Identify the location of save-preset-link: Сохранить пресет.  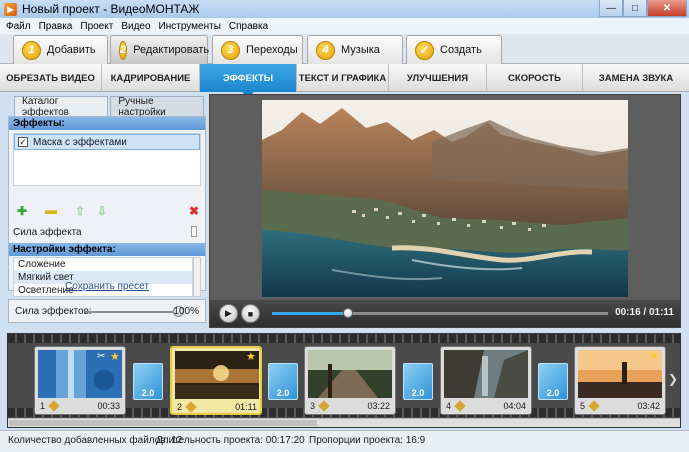
(107, 286).